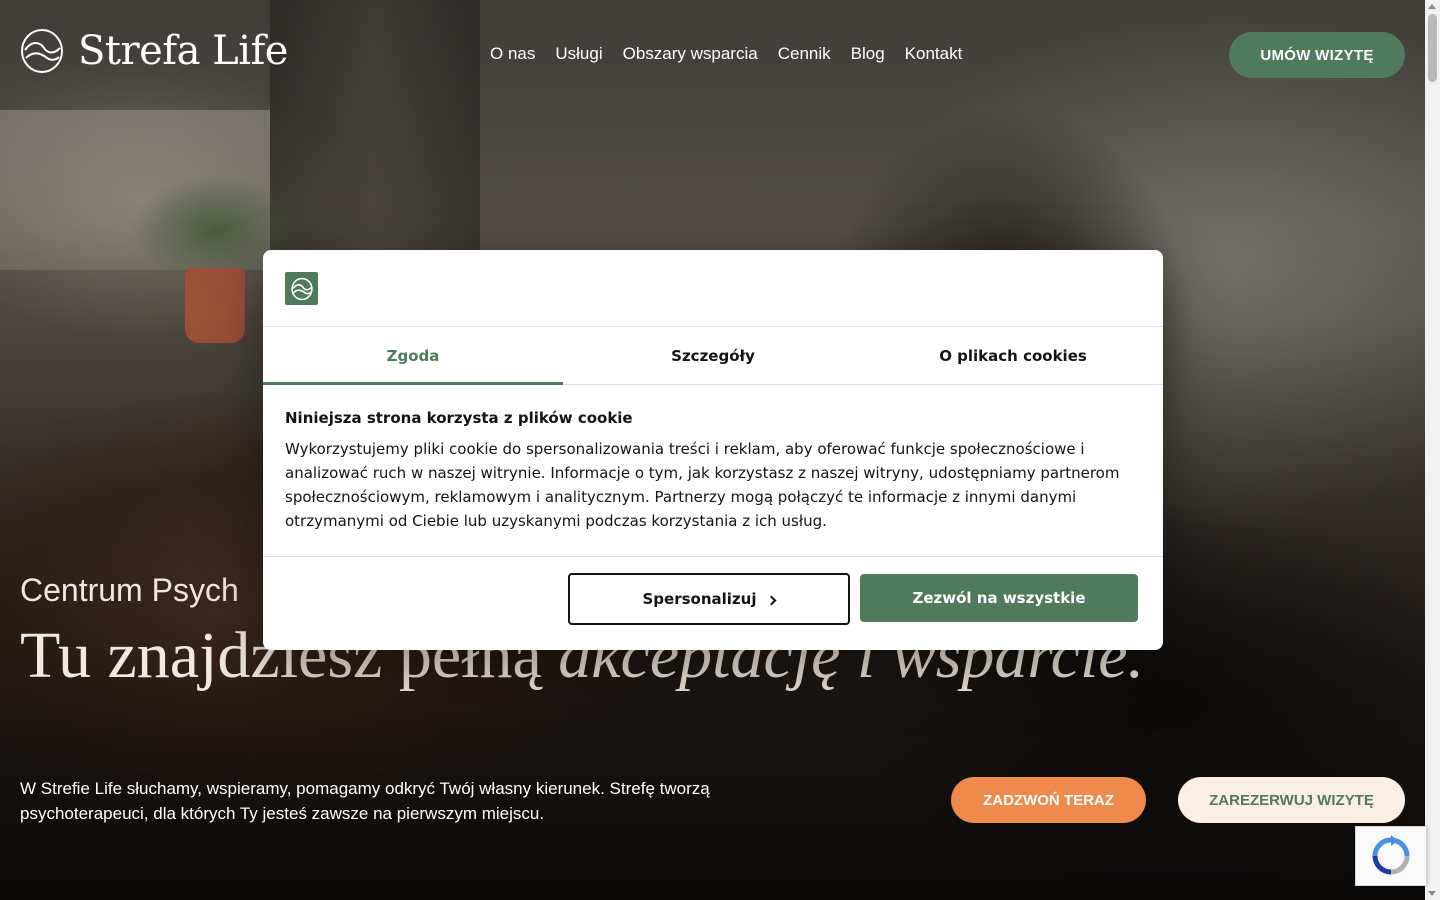  I want to click on hero-subtitle: Centrum Psych, so click(129, 590).